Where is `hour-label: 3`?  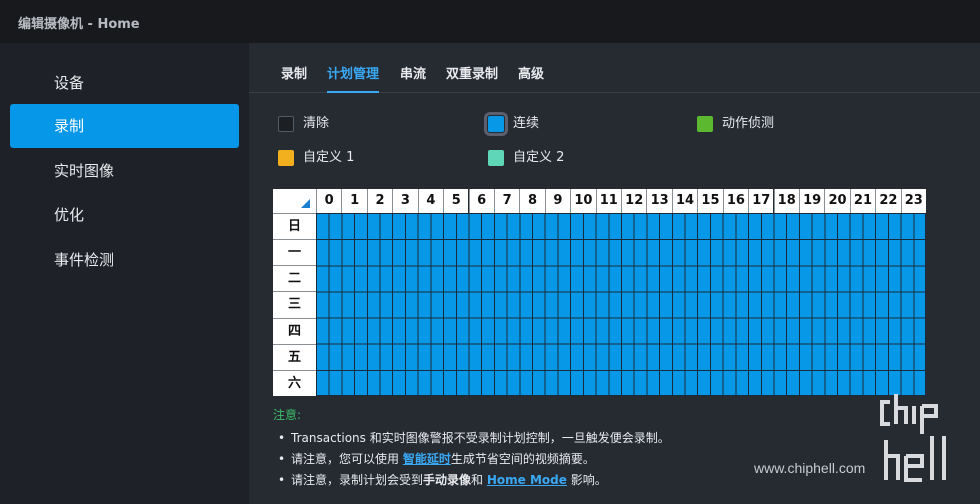
hour-label: 3 is located at coordinates (405, 201).